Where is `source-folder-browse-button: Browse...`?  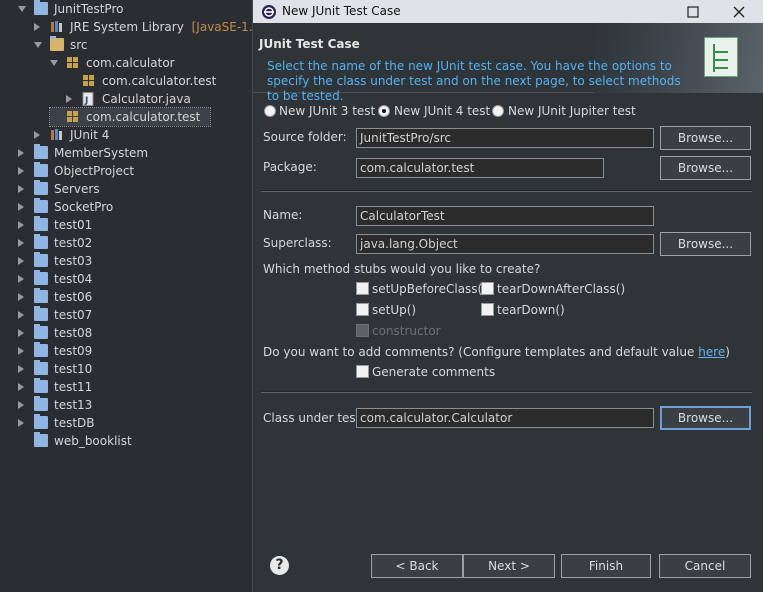 source-folder-browse-button: Browse... is located at coordinates (705, 138).